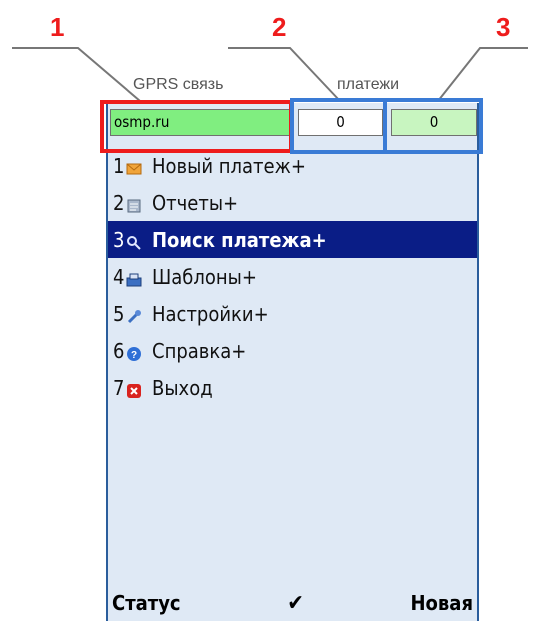 This screenshot has width=533, height=621. I want to click on menu-item-number: 6, so click(119, 350).